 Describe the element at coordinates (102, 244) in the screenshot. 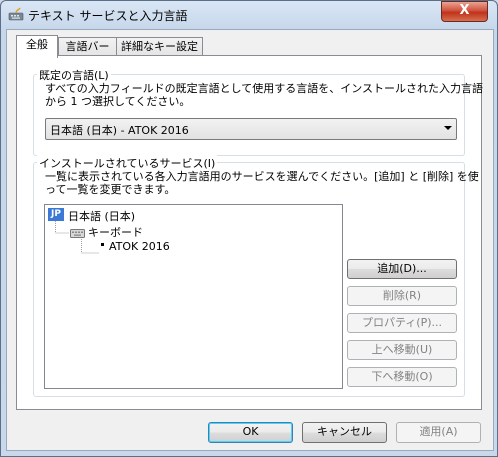

I see `bullet-icon` at that location.